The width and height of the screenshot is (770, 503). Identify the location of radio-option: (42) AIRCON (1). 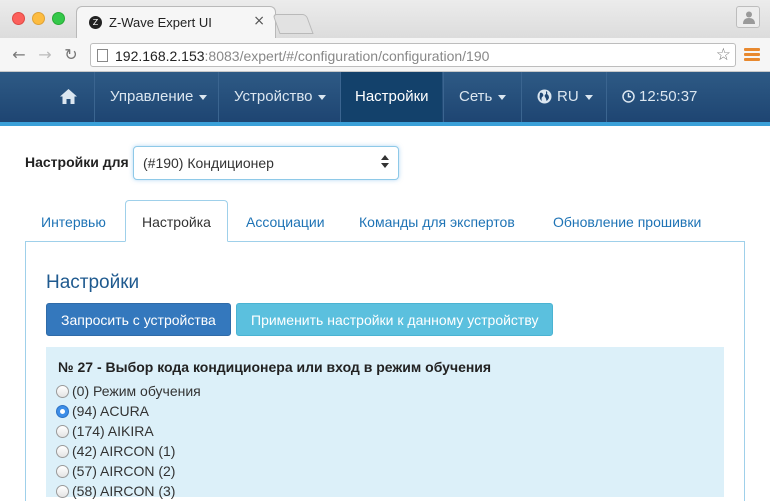
(115, 453).